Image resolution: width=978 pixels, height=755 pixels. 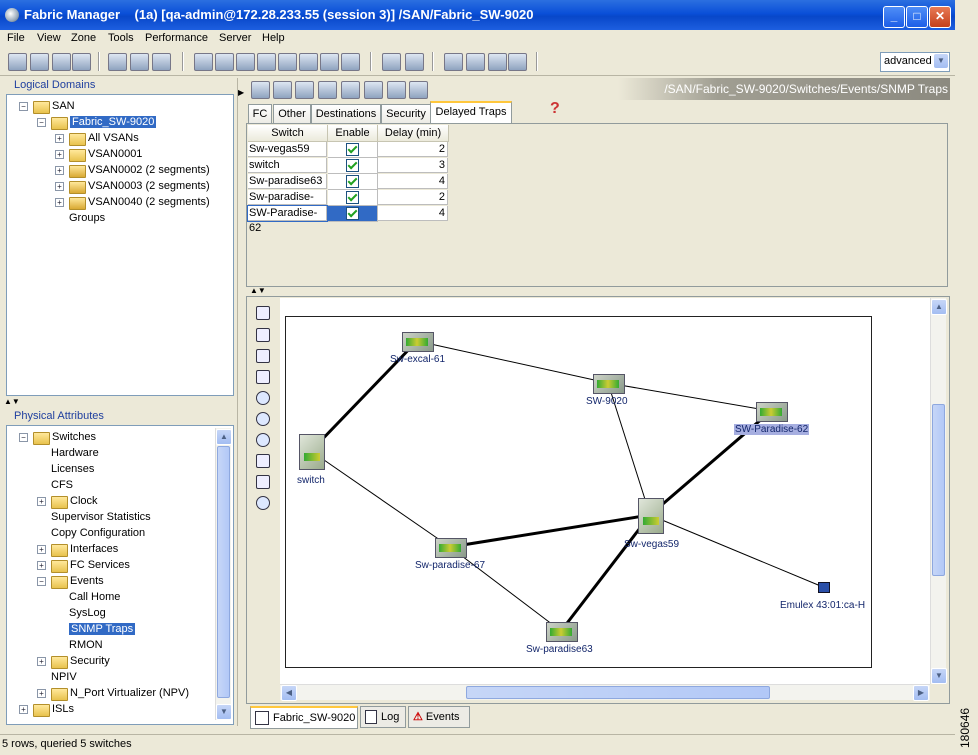 I want to click on node-label: Sw-paradise-67, so click(x=450, y=565).